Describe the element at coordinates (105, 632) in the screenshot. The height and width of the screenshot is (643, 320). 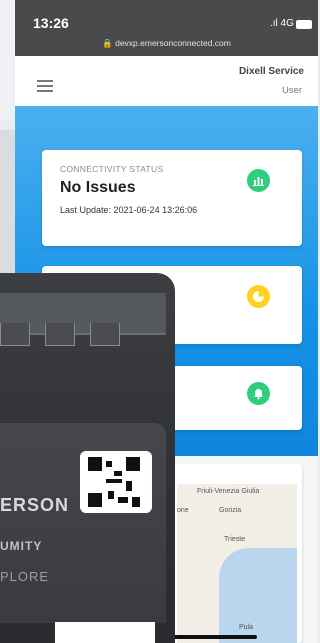
I see `device-connector` at that location.